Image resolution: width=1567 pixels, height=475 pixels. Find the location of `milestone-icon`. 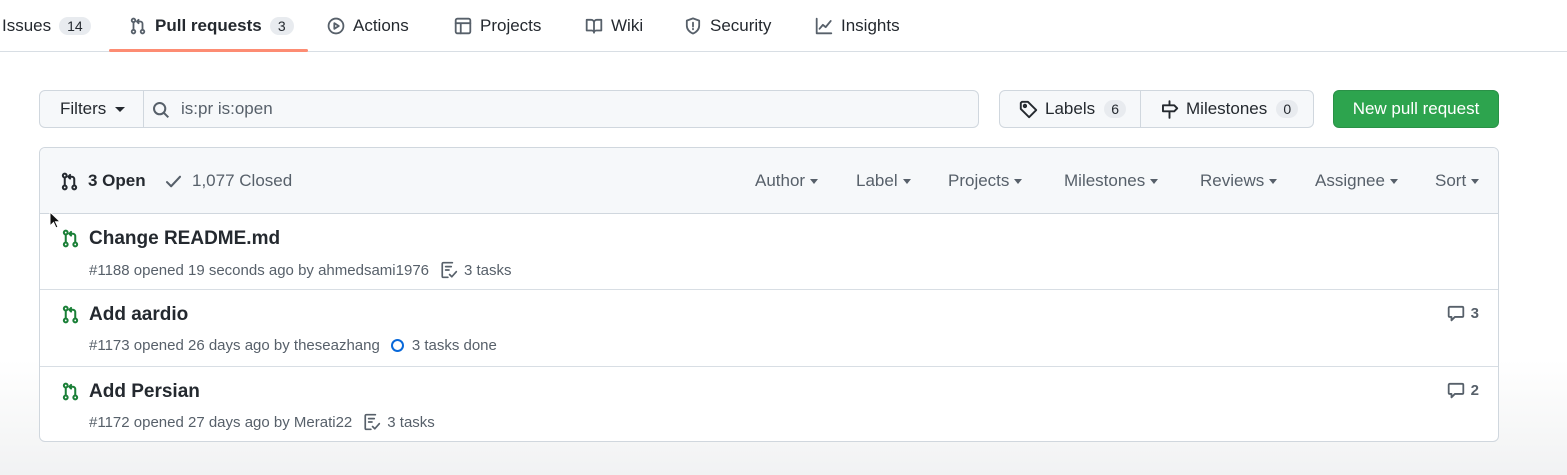

milestone-icon is located at coordinates (1170, 109).